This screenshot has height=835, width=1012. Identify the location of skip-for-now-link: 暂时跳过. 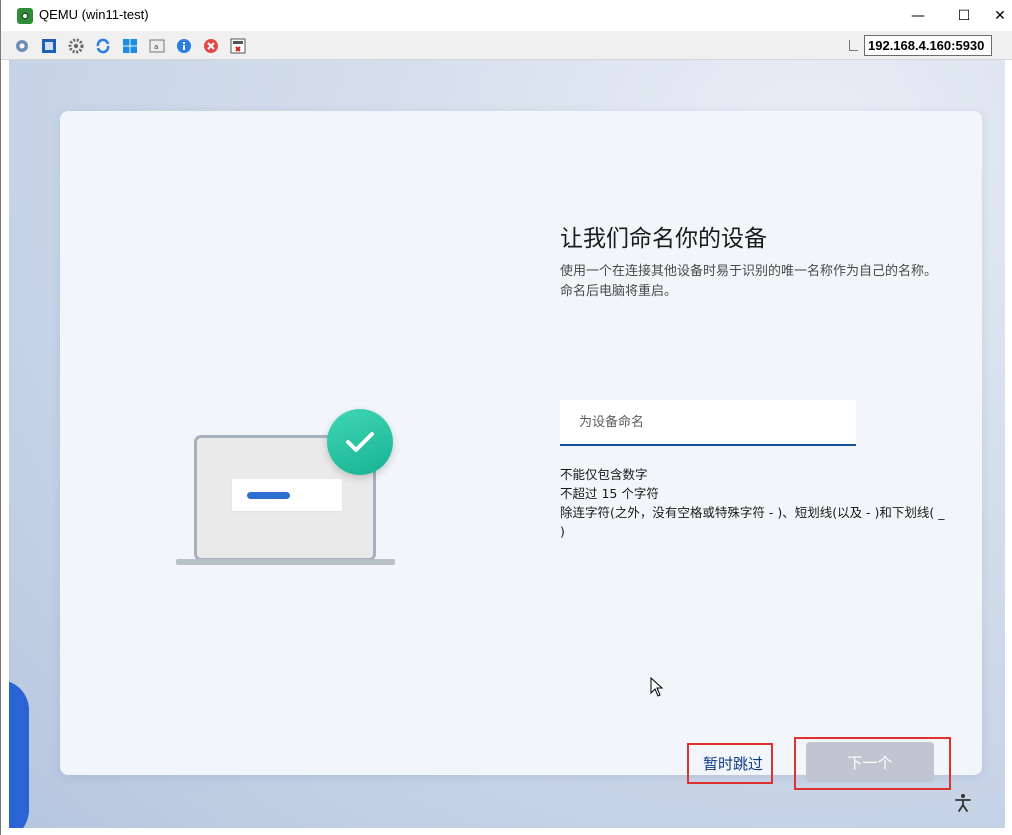
(733, 763).